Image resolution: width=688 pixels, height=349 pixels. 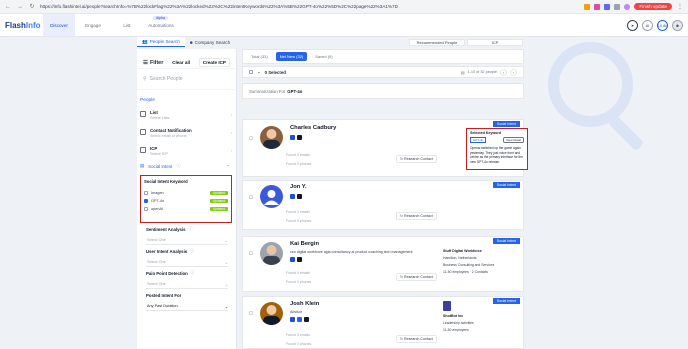 I want to click on filter-title: ☰ Filter, so click(x=153, y=62).